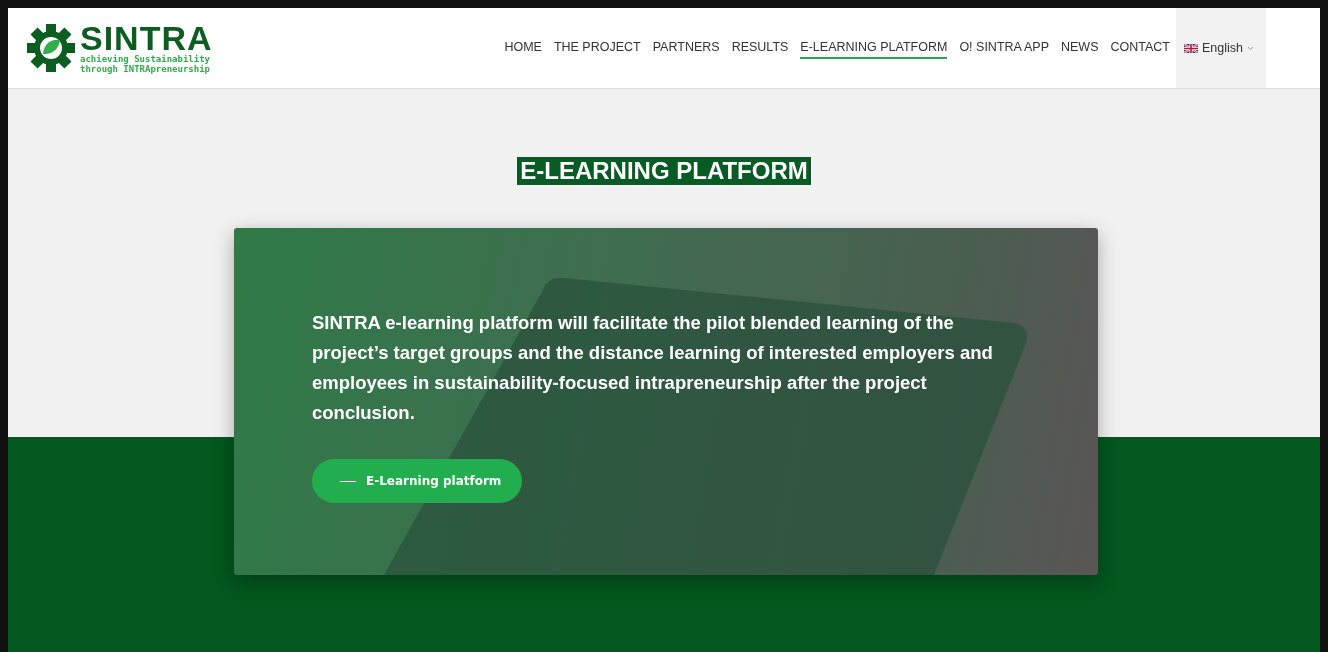 This screenshot has height=652, width=1328. What do you see at coordinates (1250, 48) in the screenshot?
I see `chevron-down-icon` at bounding box center [1250, 48].